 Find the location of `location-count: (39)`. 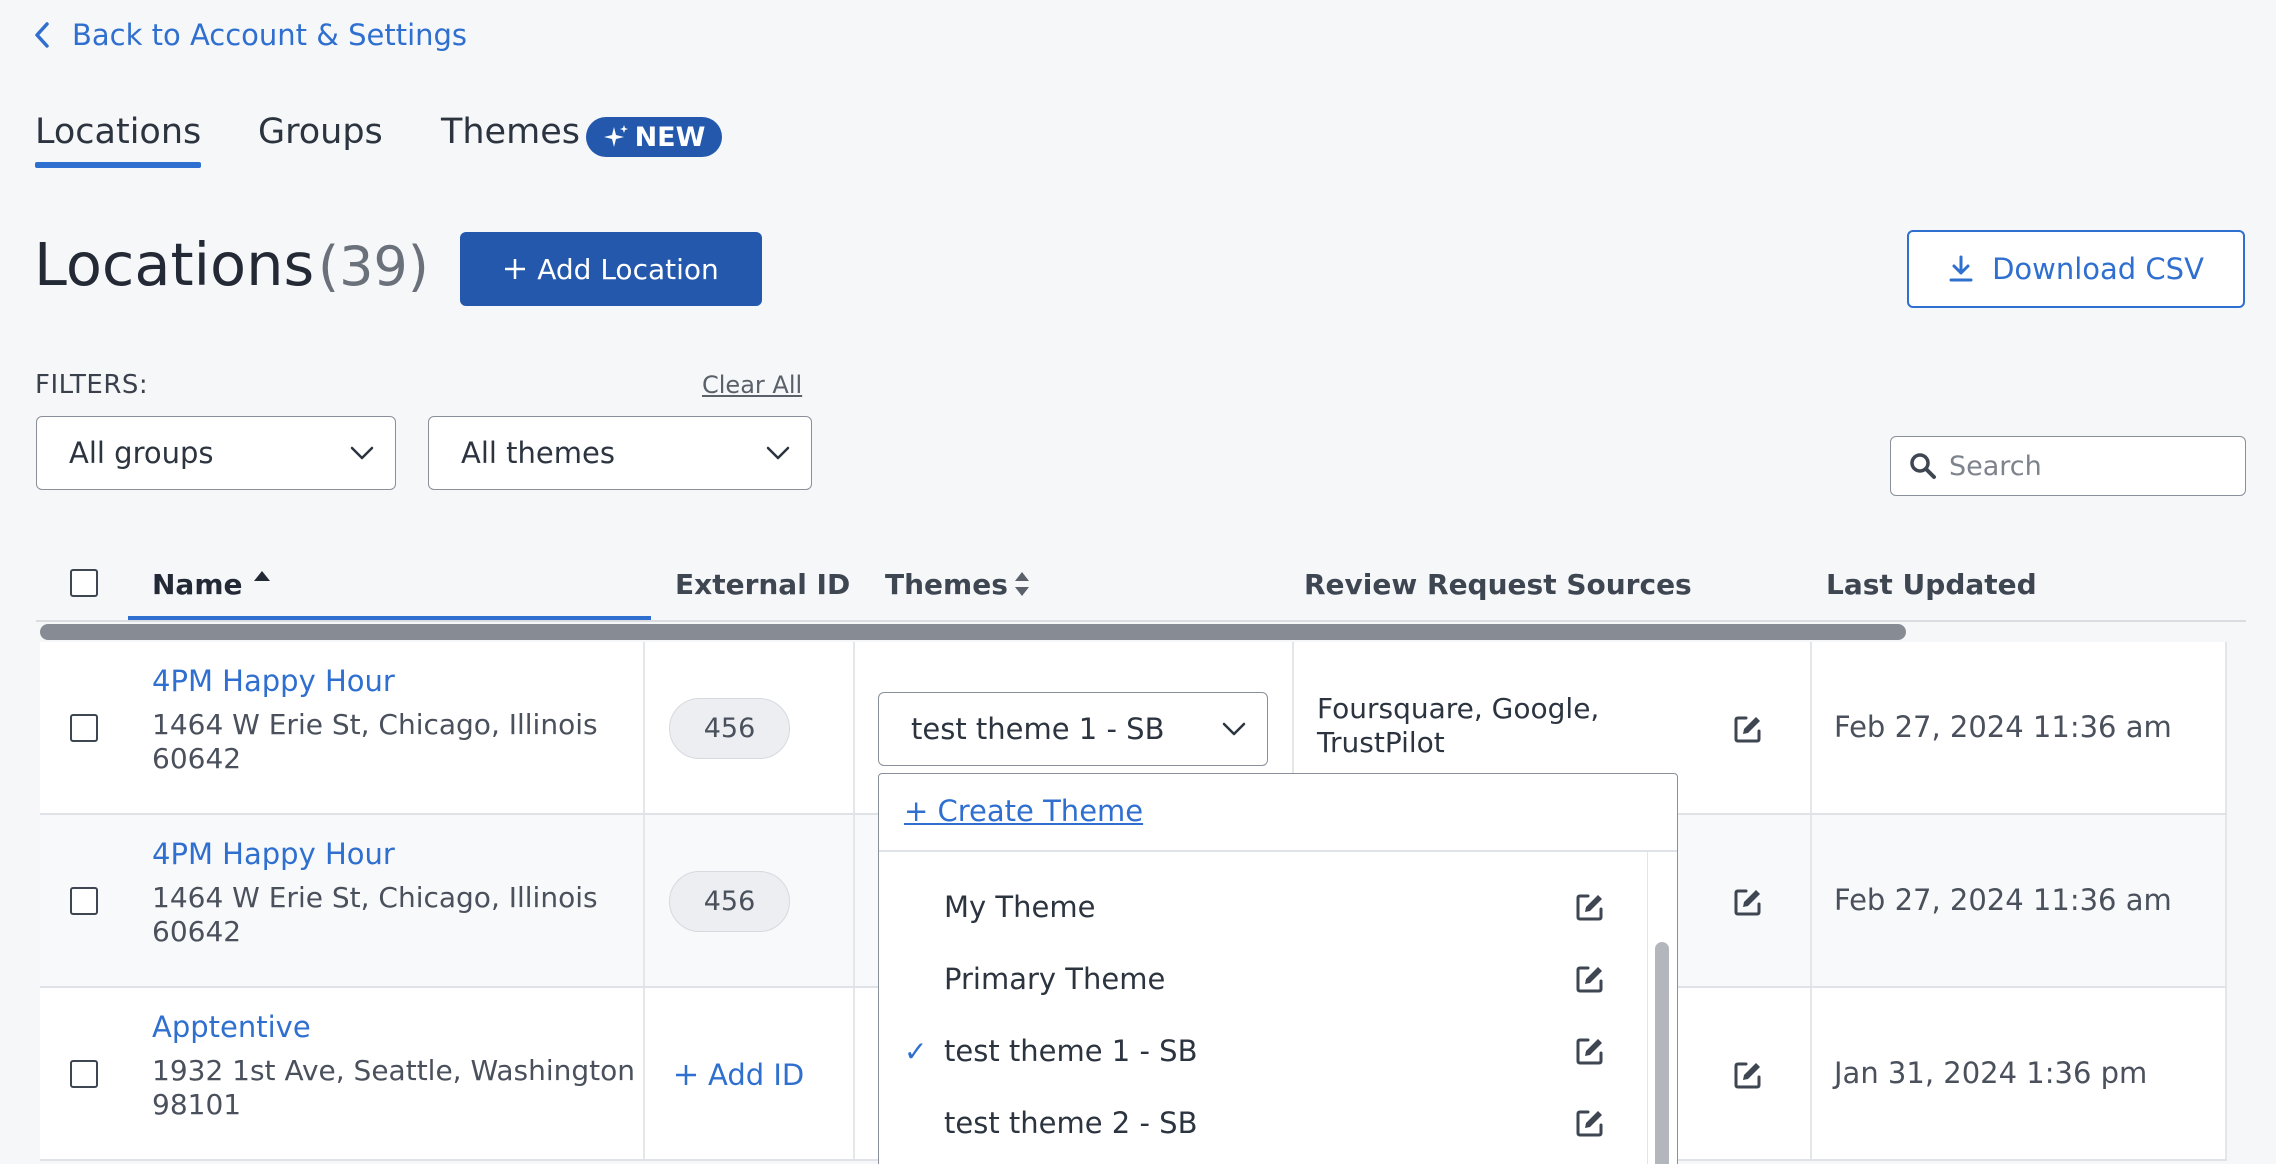

location-count: (39) is located at coordinates (373, 266).